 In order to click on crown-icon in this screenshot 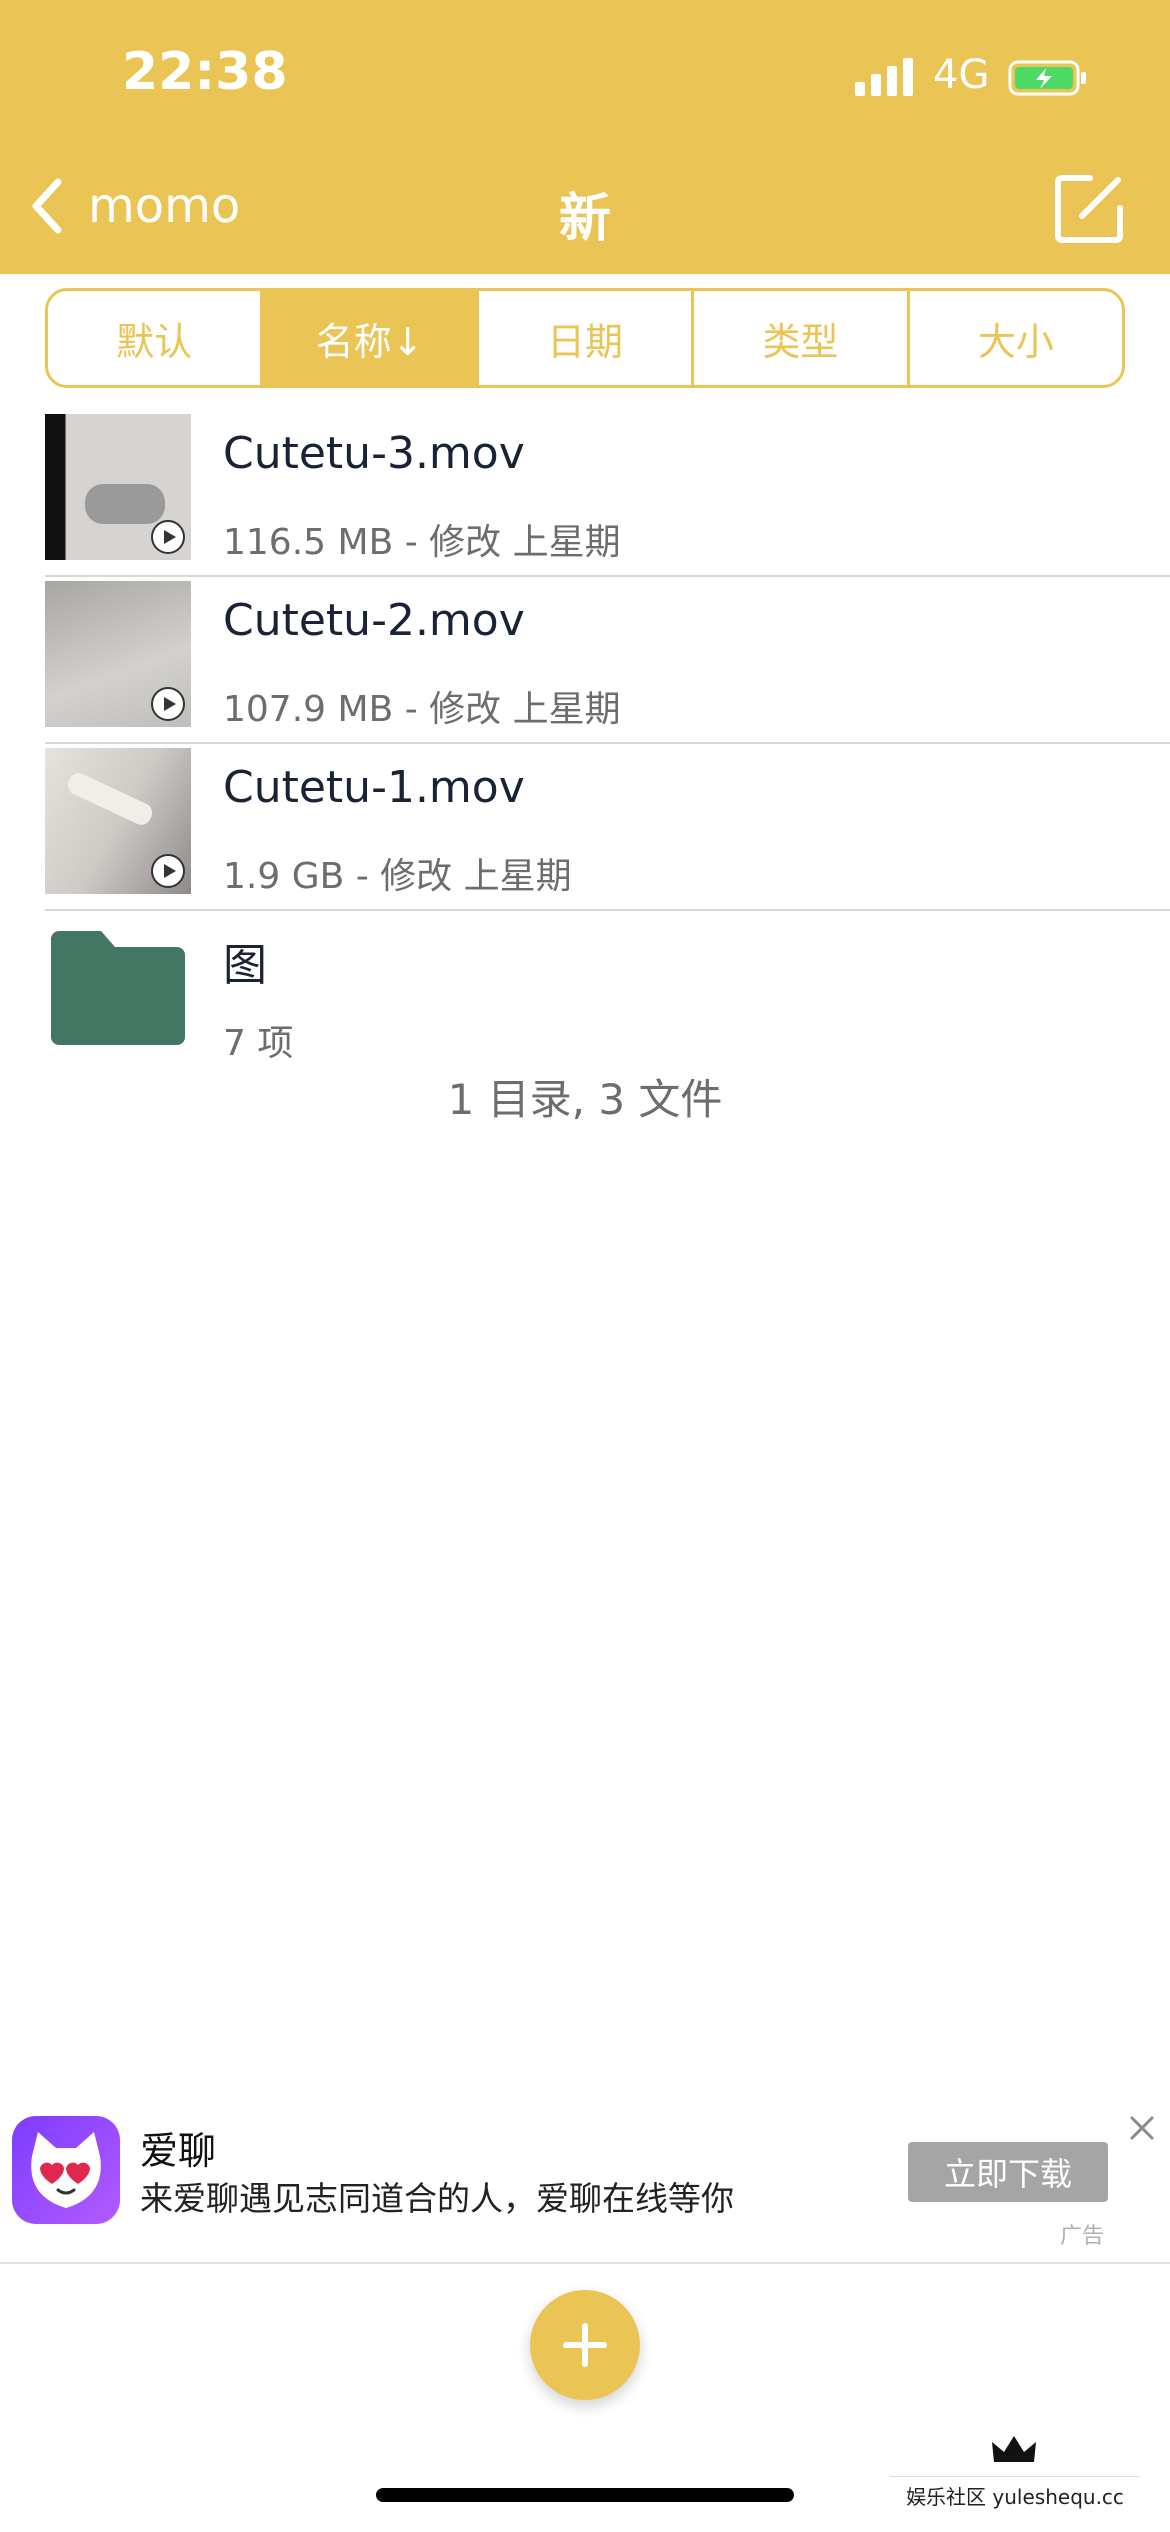, I will do `click(1014, 2449)`.